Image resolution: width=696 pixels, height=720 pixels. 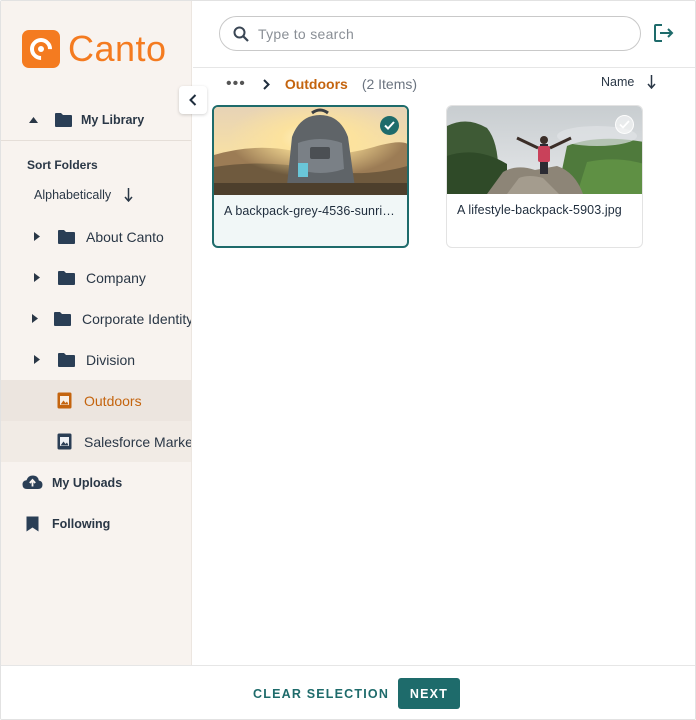 What do you see at coordinates (33, 119) in the screenshot?
I see `caret-up-icon` at bounding box center [33, 119].